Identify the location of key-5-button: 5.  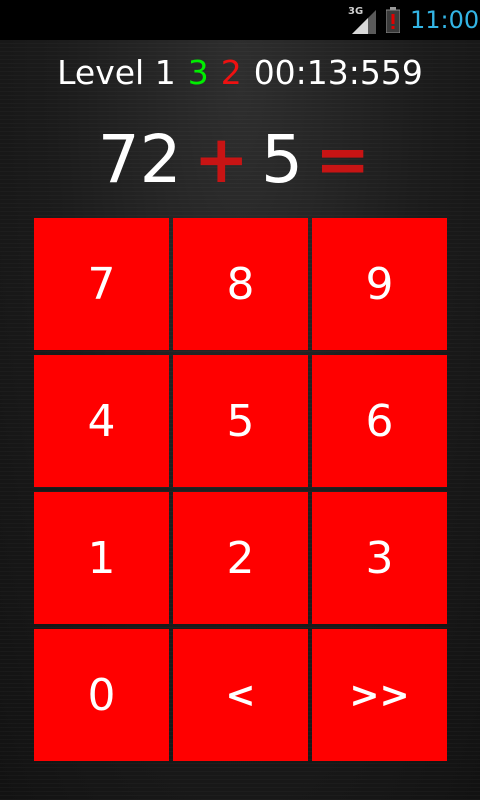
(240, 421).